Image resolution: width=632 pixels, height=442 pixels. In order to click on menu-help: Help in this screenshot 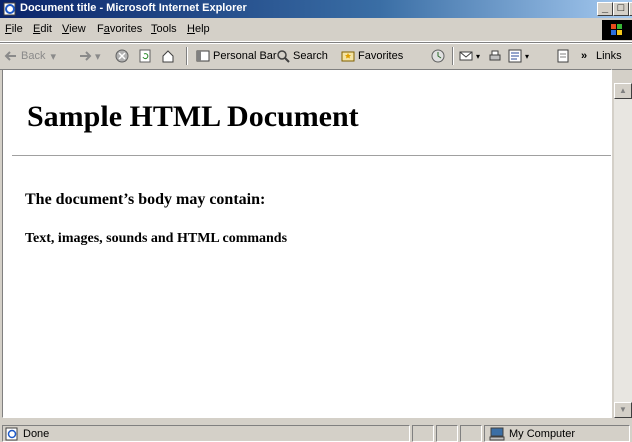, I will do `click(198, 29)`.